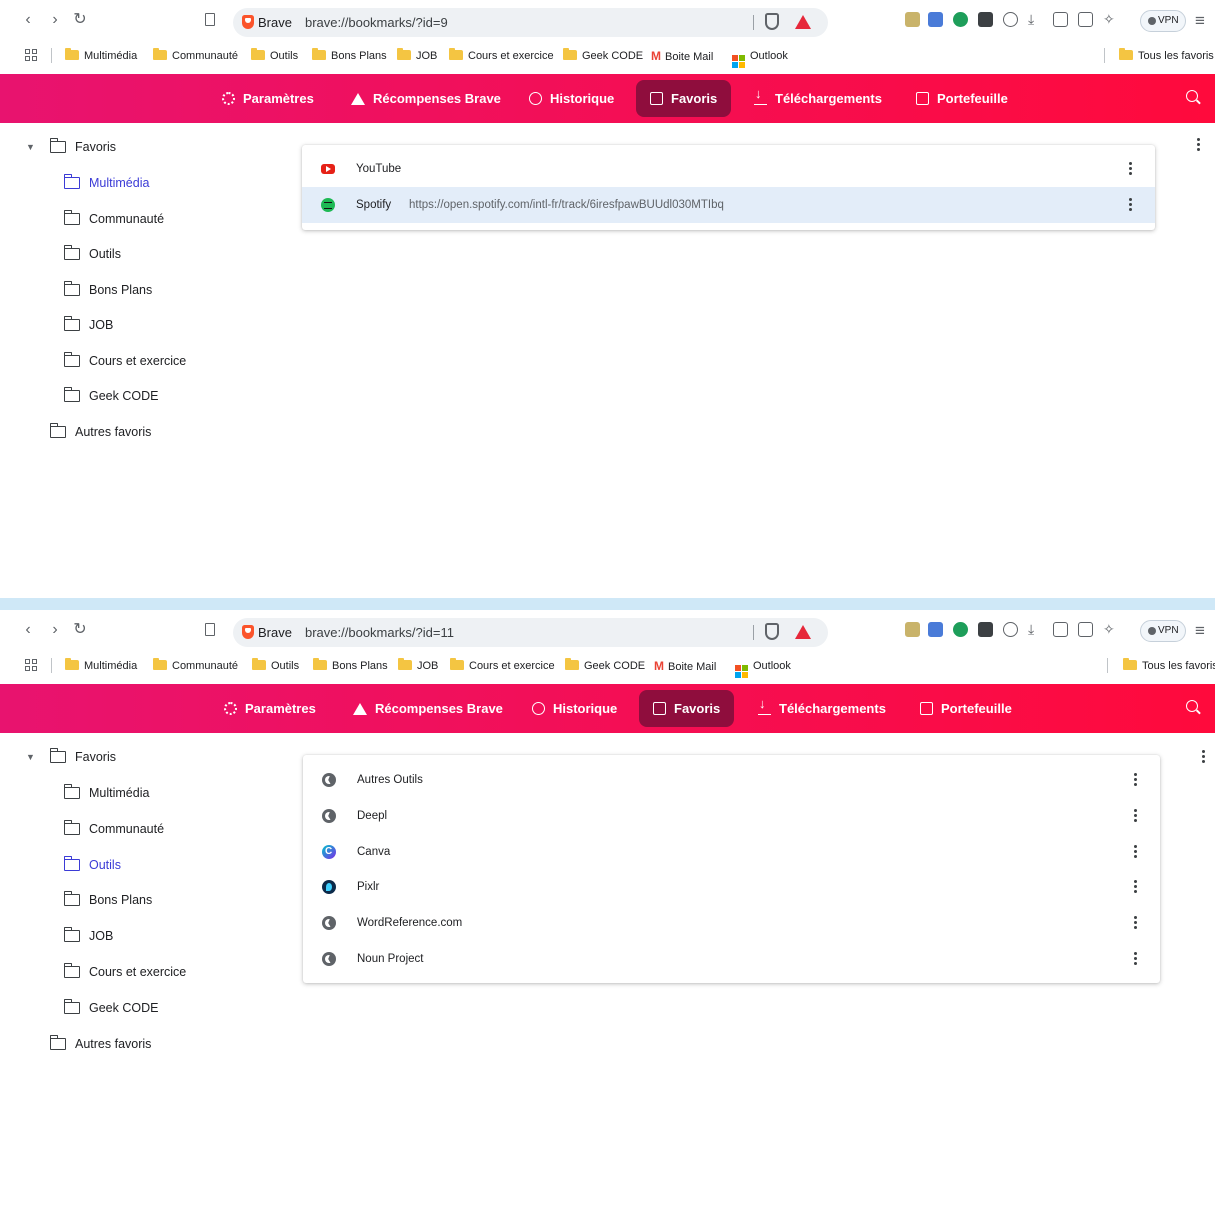  I want to click on address-bar: Brave brave://bookmarks/?id=9, so click(530, 22).